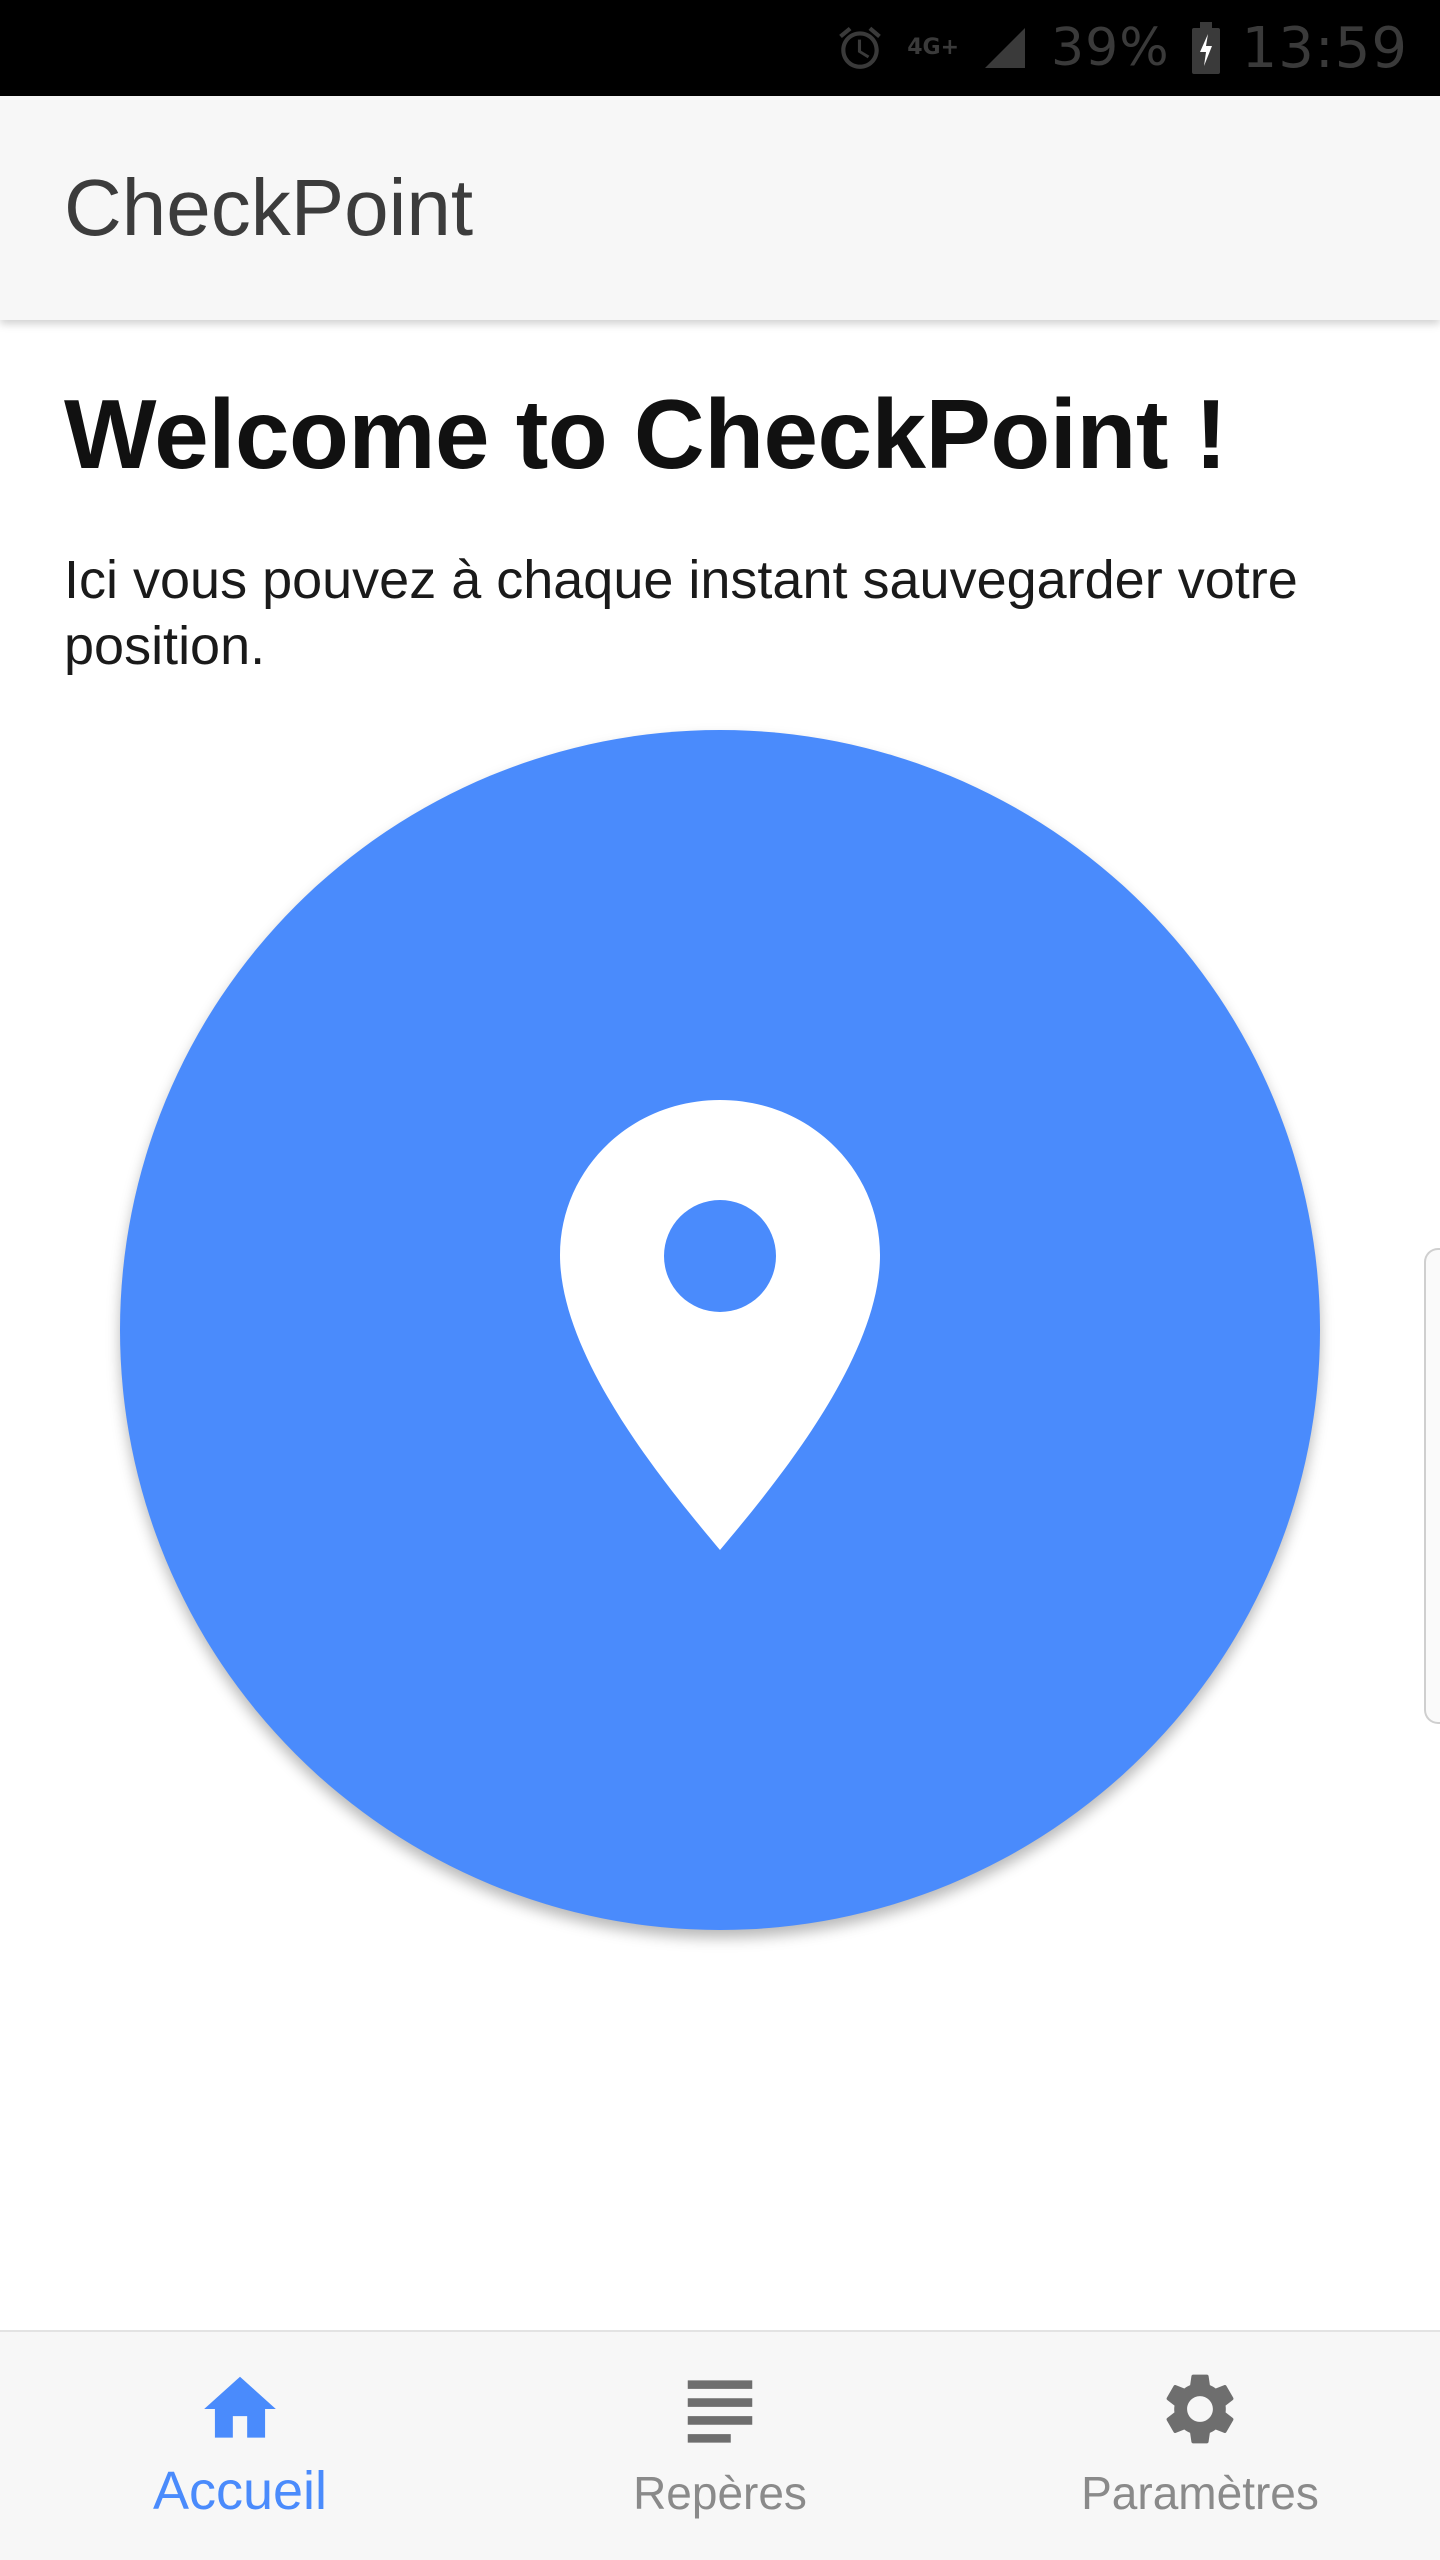  What do you see at coordinates (1005, 48) in the screenshot?
I see `signal-icon` at bounding box center [1005, 48].